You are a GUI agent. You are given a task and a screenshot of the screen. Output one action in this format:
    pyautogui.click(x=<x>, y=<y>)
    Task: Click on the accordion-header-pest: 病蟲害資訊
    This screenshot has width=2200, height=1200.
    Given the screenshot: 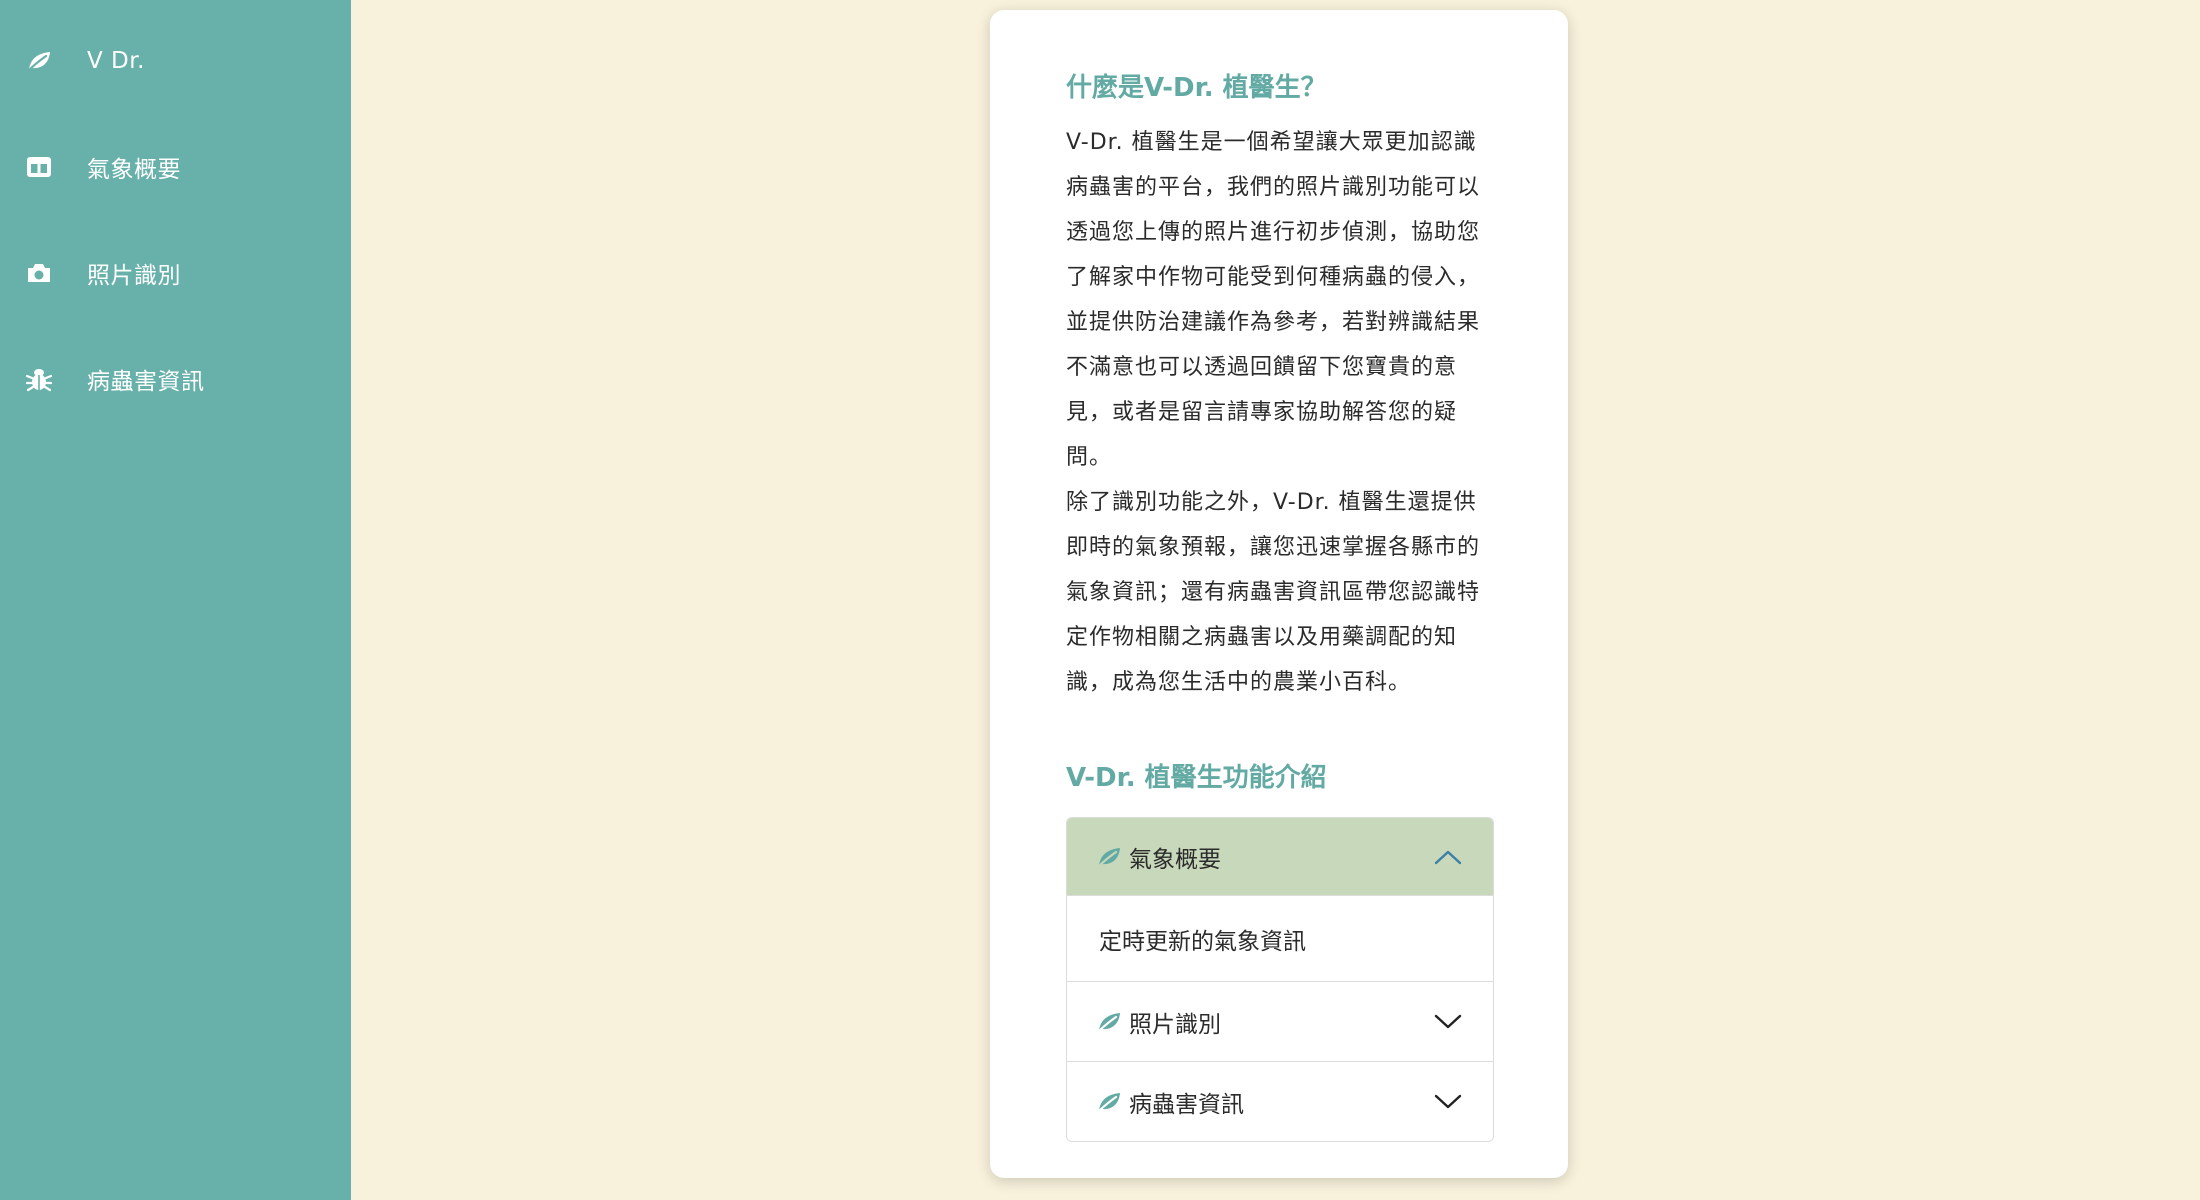 What is the action you would take?
    pyautogui.click(x=1280, y=1101)
    